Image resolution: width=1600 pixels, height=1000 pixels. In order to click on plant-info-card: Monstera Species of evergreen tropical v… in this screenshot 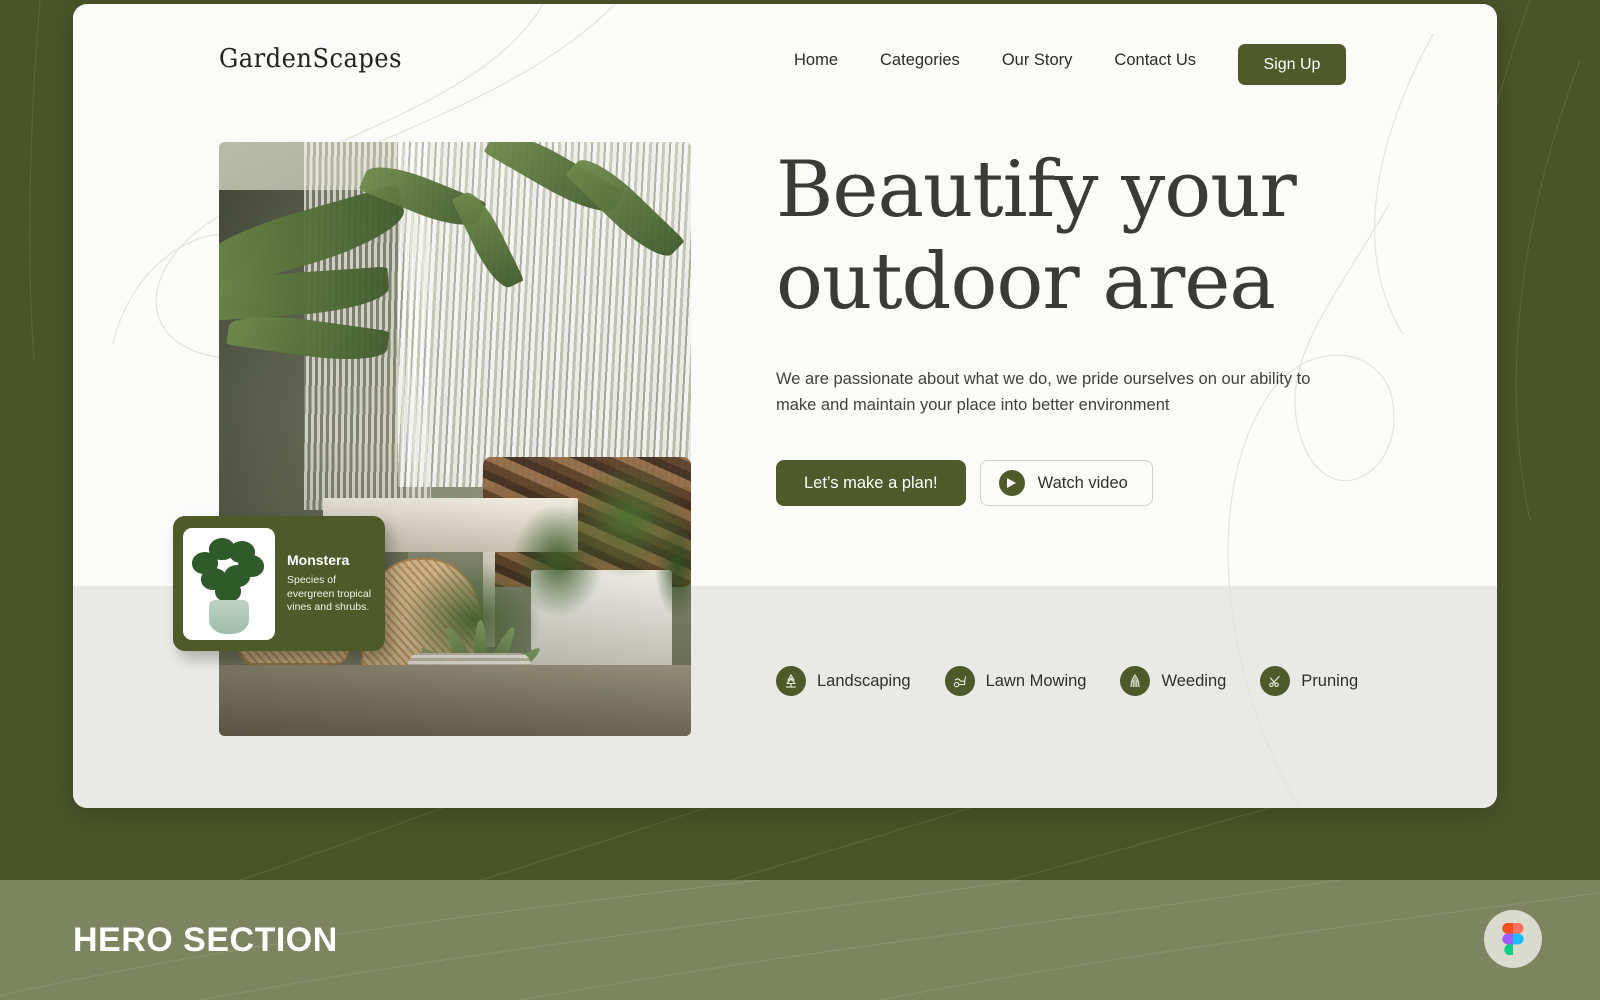, I will do `click(279, 583)`.